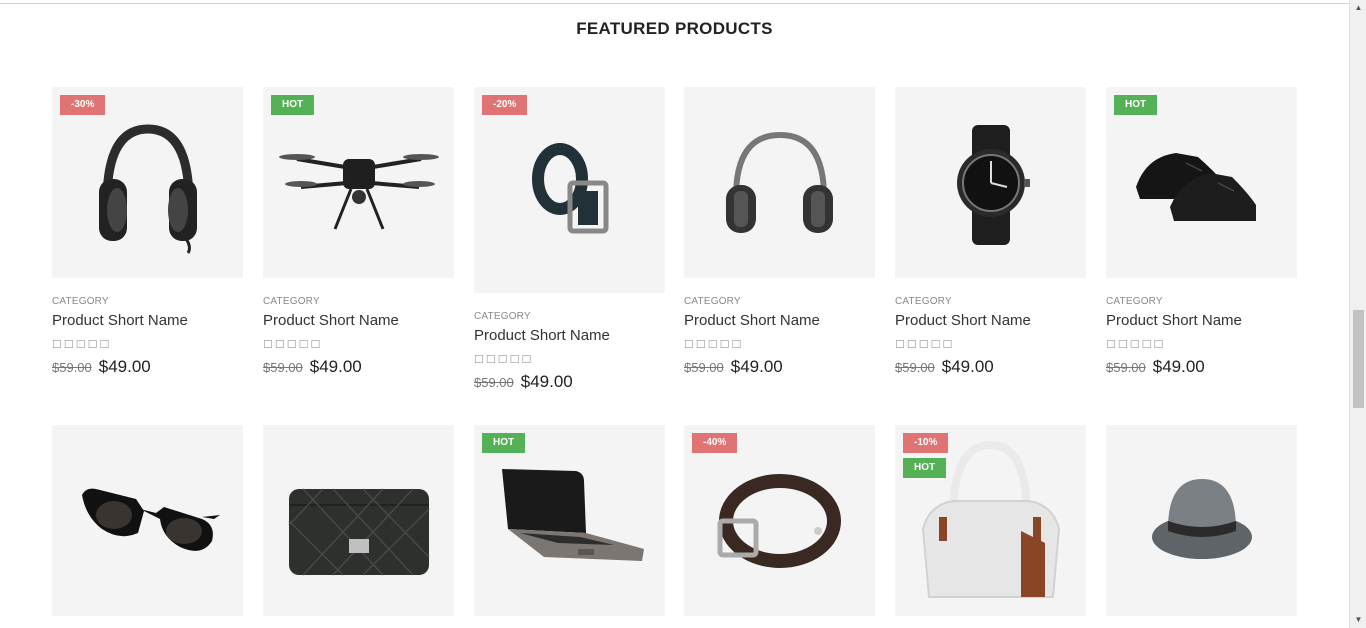  Describe the element at coordinates (1358, 620) in the screenshot. I see `scroll-down-arrow-icon: ▼` at that location.